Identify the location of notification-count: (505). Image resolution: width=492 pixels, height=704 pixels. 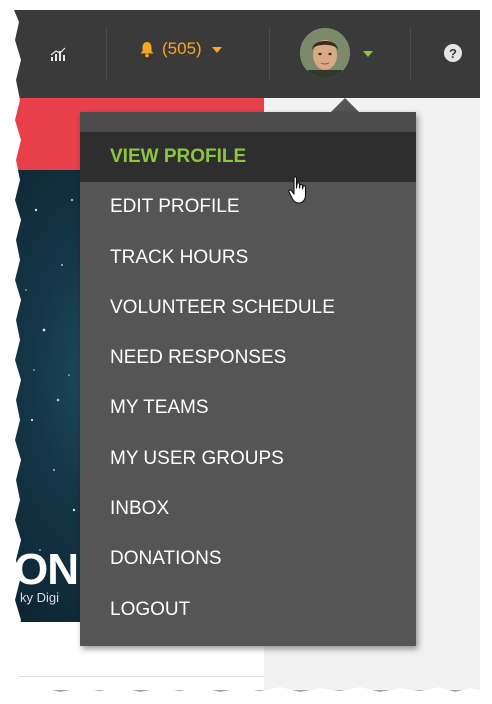
(182, 48).